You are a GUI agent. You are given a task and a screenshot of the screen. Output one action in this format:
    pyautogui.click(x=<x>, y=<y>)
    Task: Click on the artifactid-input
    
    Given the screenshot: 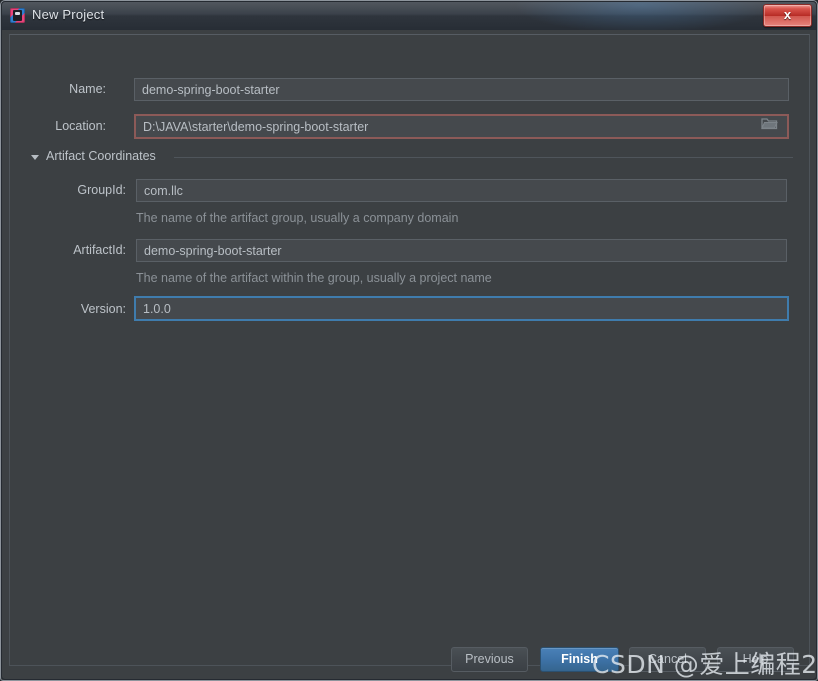 What is the action you would take?
    pyautogui.click(x=461, y=250)
    